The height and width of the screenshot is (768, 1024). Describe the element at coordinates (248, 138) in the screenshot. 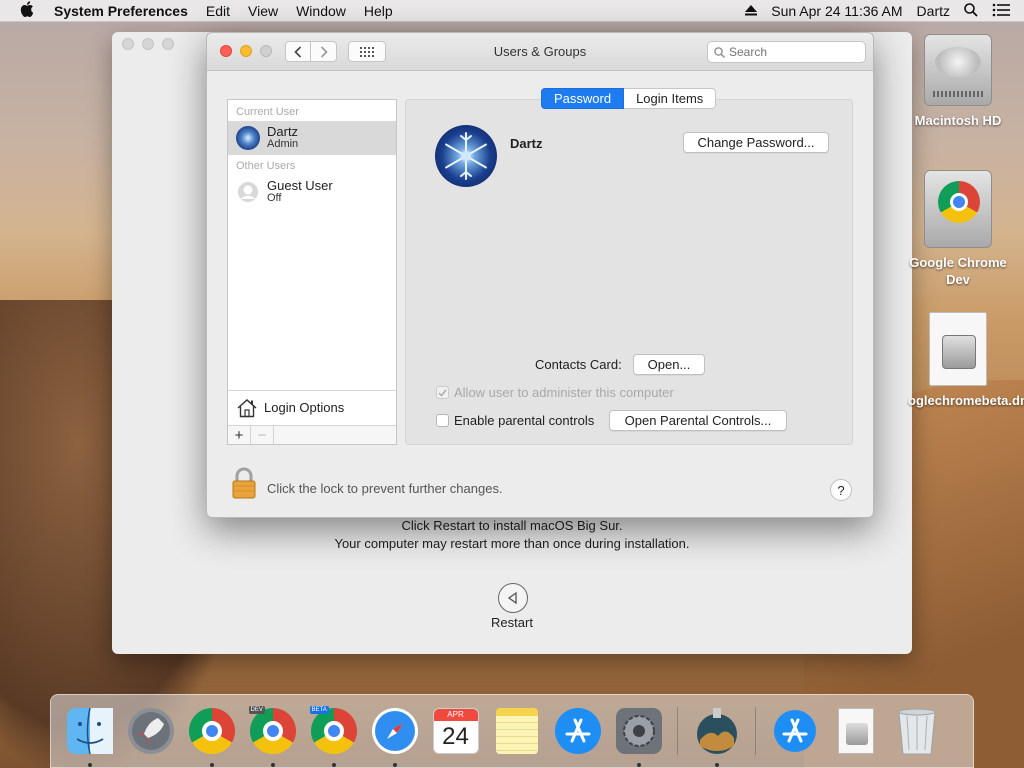

I see `user-avatar` at that location.